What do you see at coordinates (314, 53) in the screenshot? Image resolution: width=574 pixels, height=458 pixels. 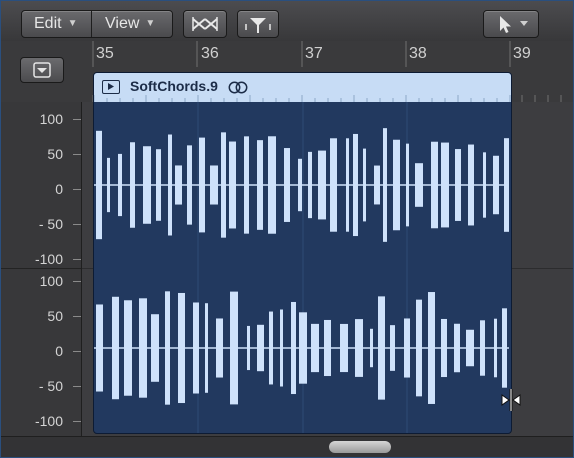 I see `bar-number: 37` at bounding box center [314, 53].